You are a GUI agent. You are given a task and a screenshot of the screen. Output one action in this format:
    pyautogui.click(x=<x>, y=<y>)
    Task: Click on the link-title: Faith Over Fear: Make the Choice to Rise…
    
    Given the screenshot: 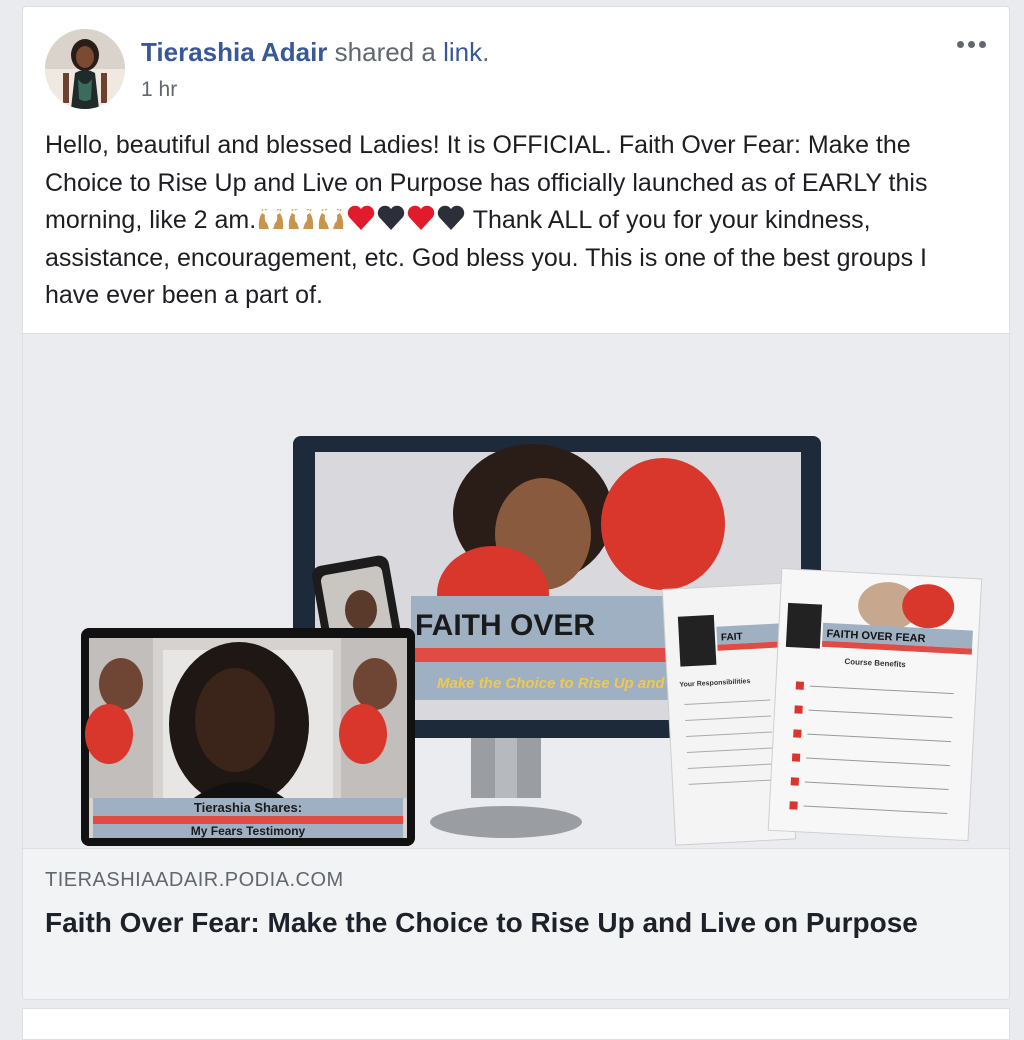 What is the action you would take?
    pyautogui.click(x=495, y=923)
    